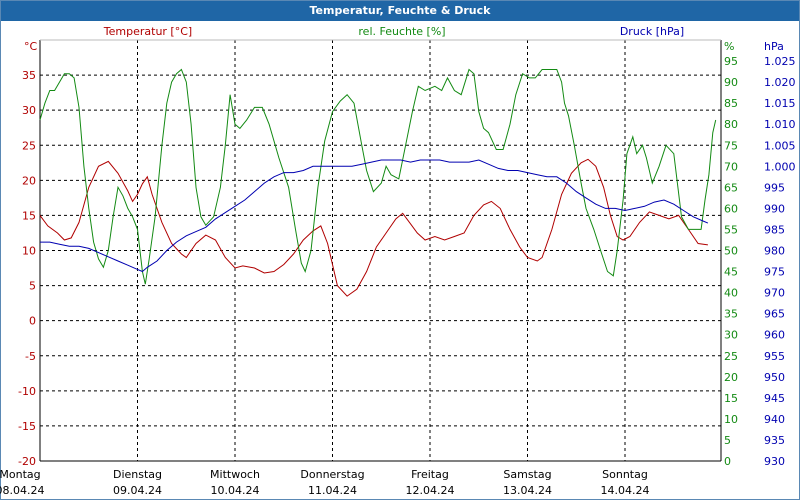 The image size is (800, 500). I want to click on day-label-date: 12.04.24, so click(430, 490).